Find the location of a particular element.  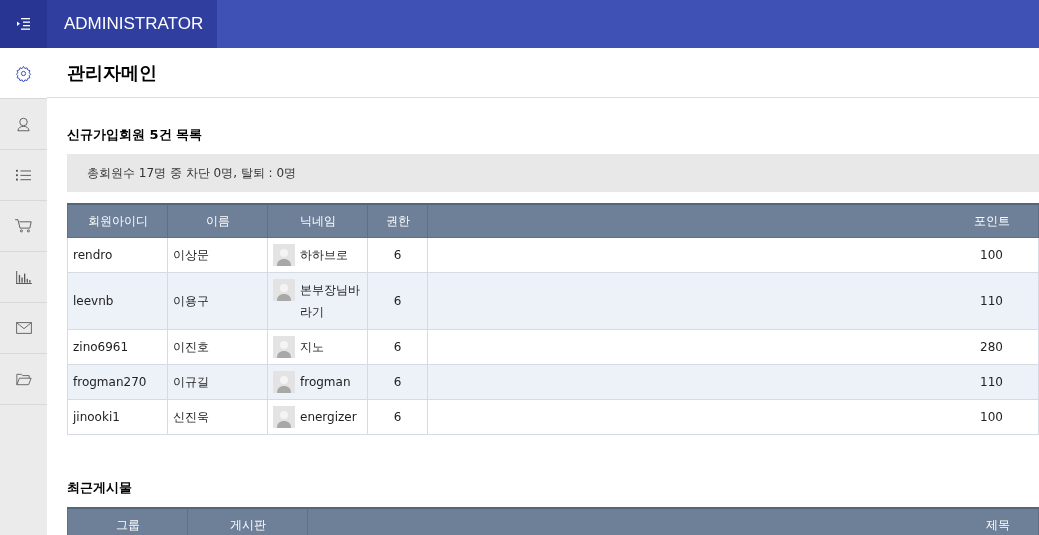

table-cell: 이규길 is located at coordinates (217, 382).